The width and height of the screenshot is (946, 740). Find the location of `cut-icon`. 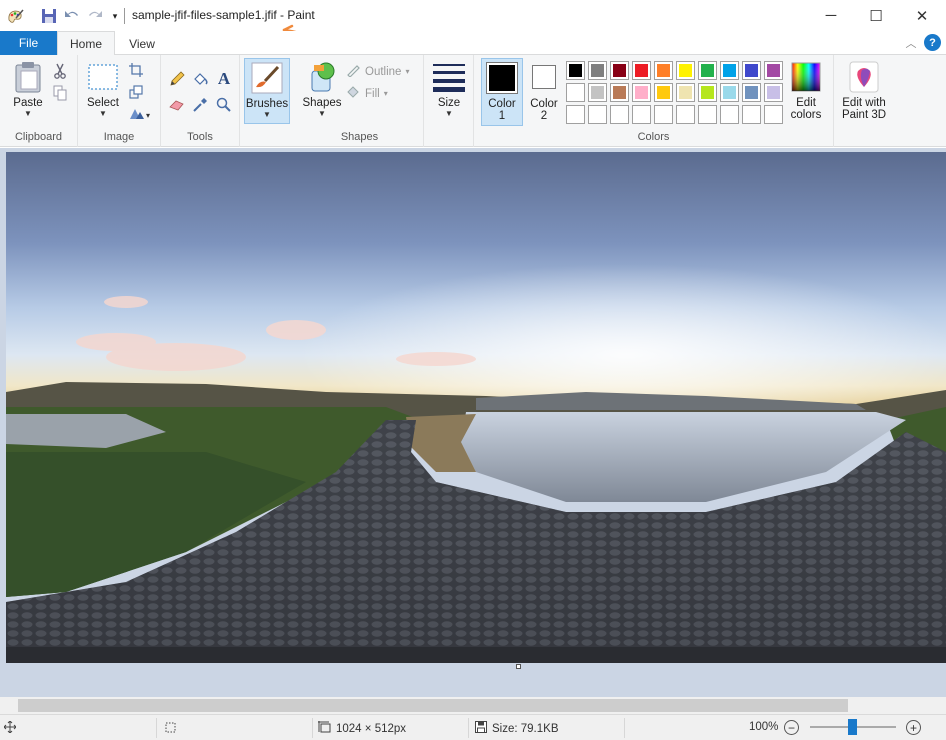

cut-icon is located at coordinates (60, 71).